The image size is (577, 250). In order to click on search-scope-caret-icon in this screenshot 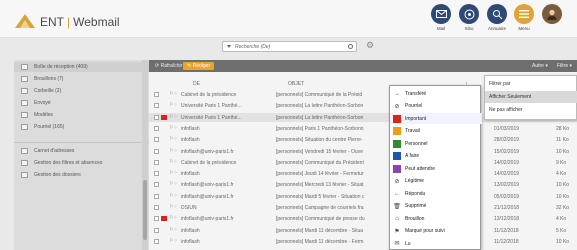, I will do `click(229, 46)`.